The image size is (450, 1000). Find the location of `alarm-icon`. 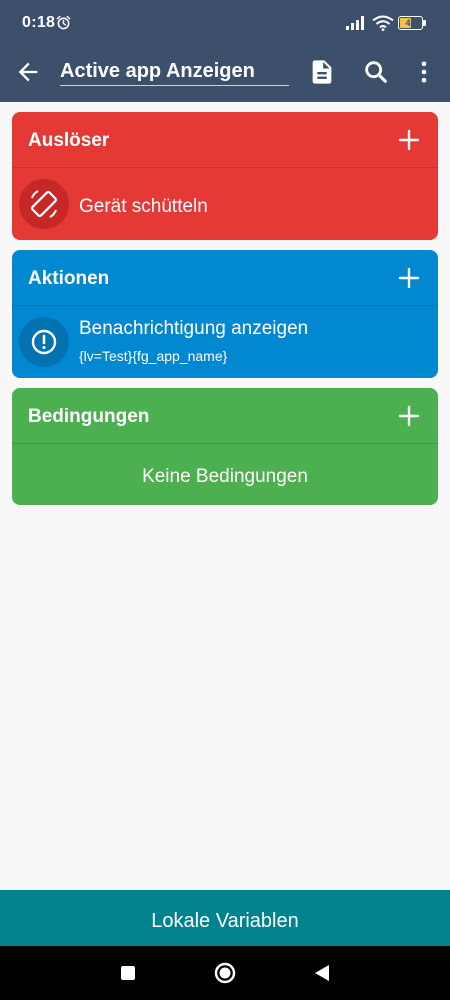

alarm-icon is located at coordinates (63, 22).